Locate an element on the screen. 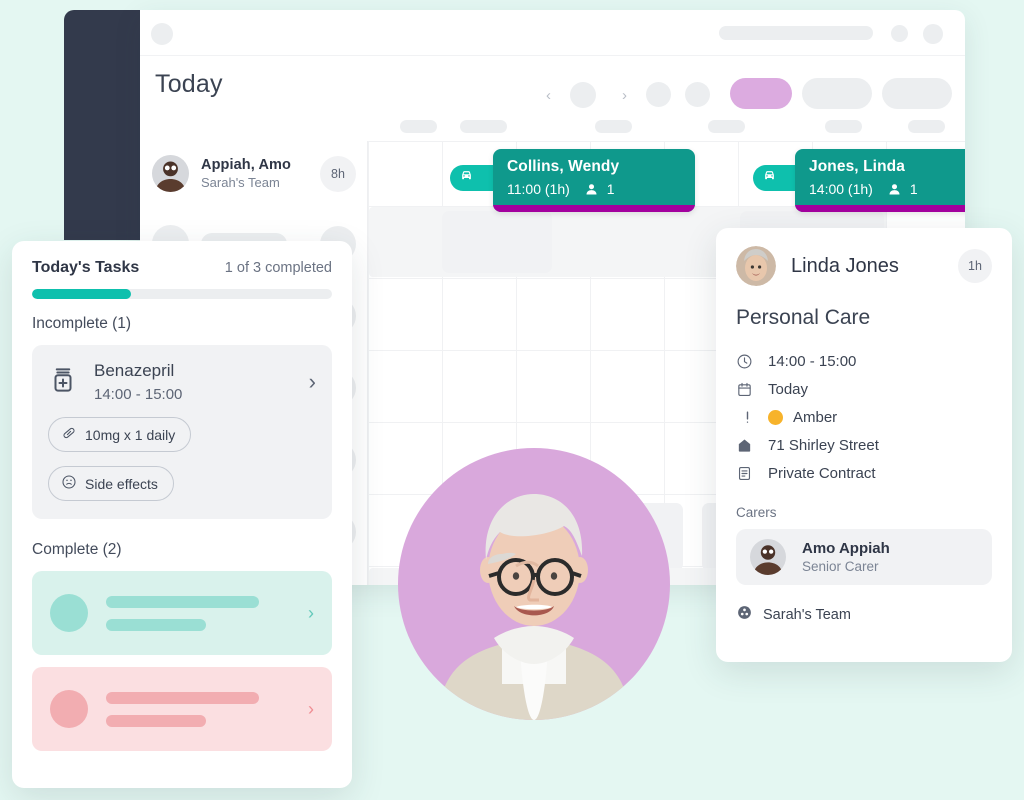 This screenshot has height=800, width=1024. search-input is located at coordinates (796, 33).